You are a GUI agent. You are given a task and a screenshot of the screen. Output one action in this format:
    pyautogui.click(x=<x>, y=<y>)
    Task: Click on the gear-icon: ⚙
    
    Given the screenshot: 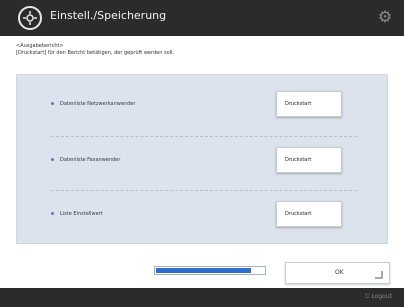 What is the action you would take?
    pyautogui.click(x=385, y=17)
    